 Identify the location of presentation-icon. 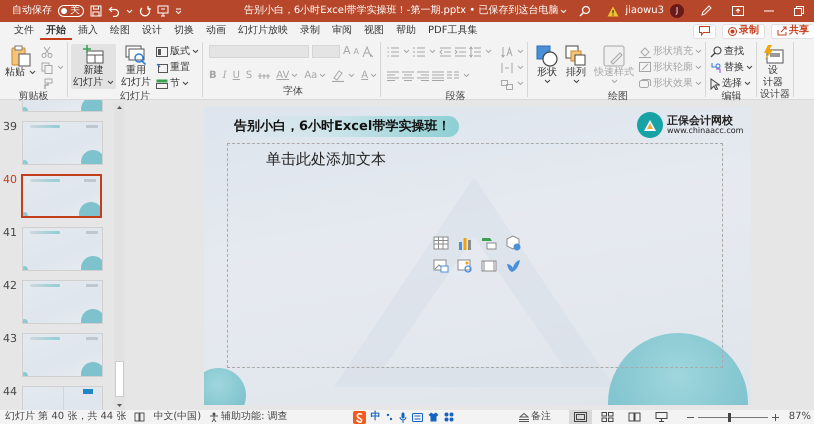
(163, 11).